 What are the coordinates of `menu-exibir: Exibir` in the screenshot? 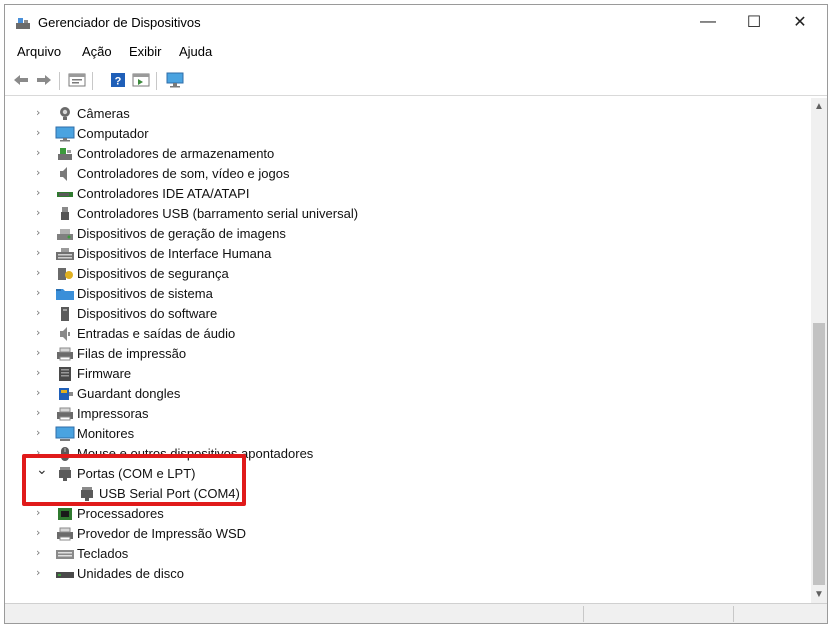 It's located at (145, 51).